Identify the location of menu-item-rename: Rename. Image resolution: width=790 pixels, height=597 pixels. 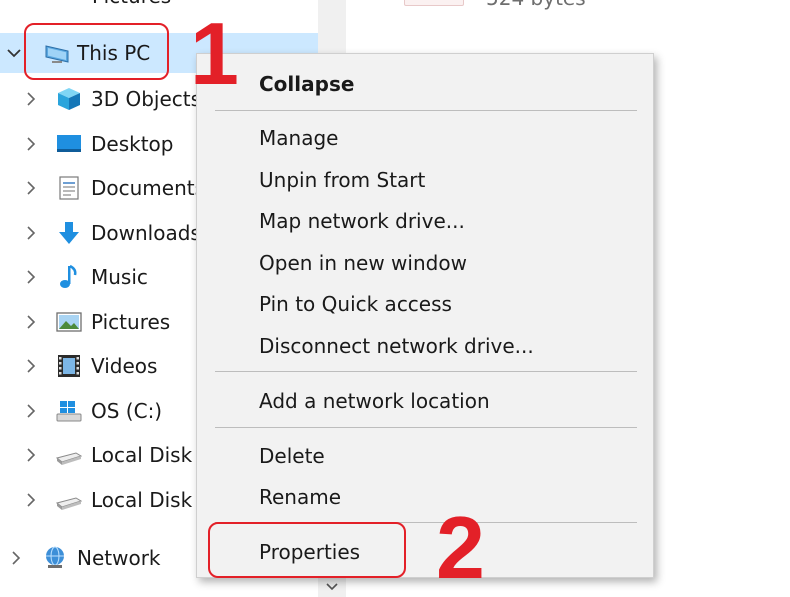
(300, 497).